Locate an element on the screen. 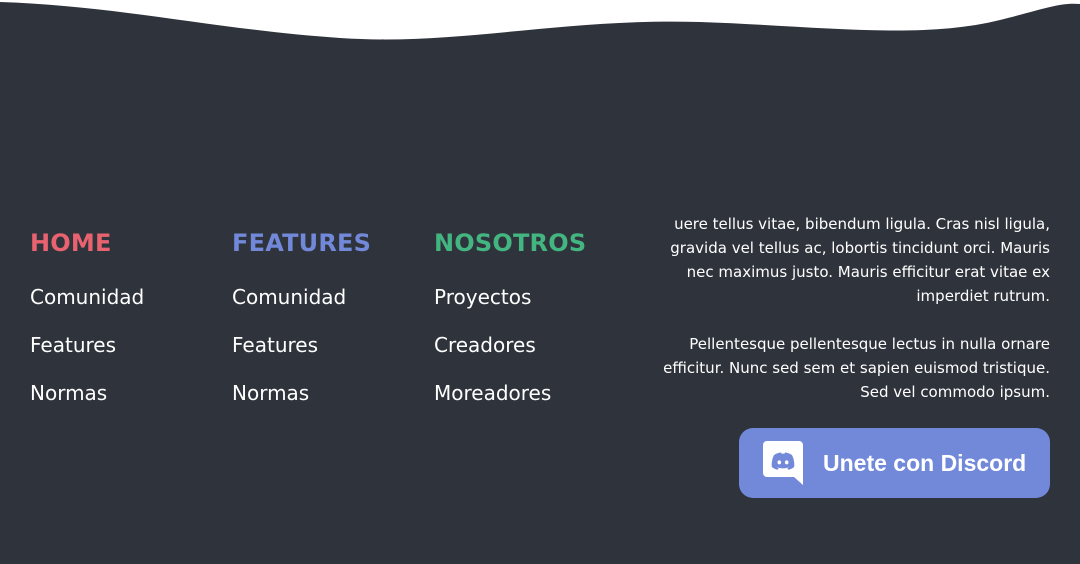  footer-column-home: HOME Comunidad Features Normas is located at coordinates (87, 327).